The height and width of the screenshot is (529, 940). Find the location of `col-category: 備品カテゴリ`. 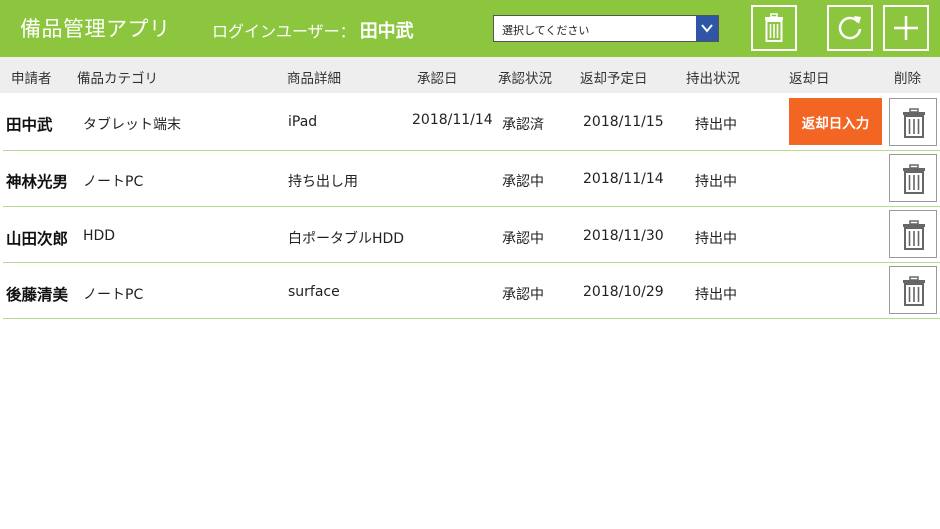

col-category: 備品カテゴリ is located at coordinates (117, 79).